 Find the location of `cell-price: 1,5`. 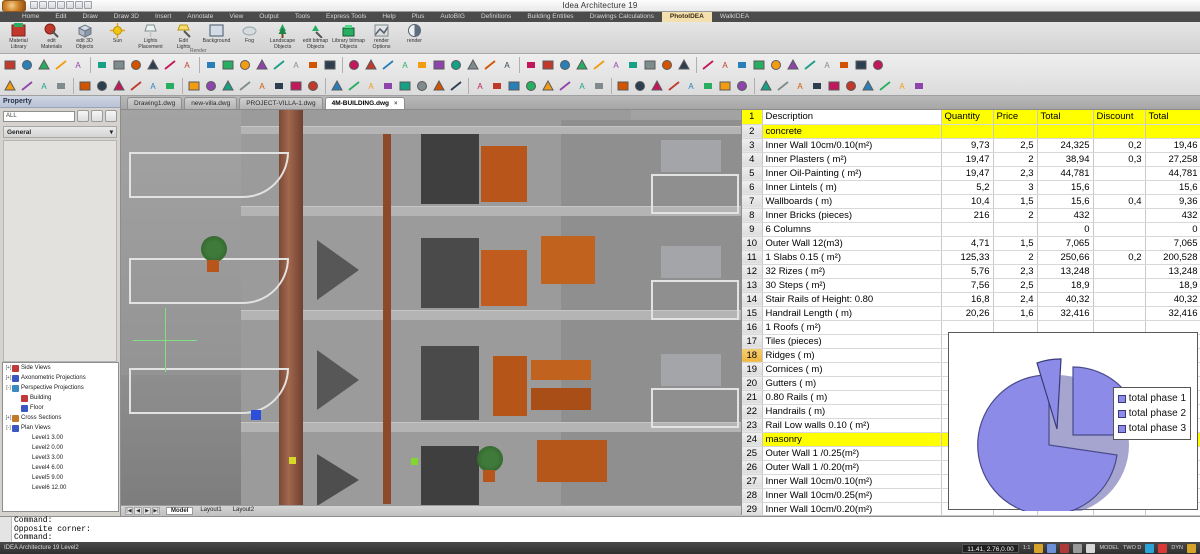

cell-price: 1,5 is located at coordinates (1015, 201).